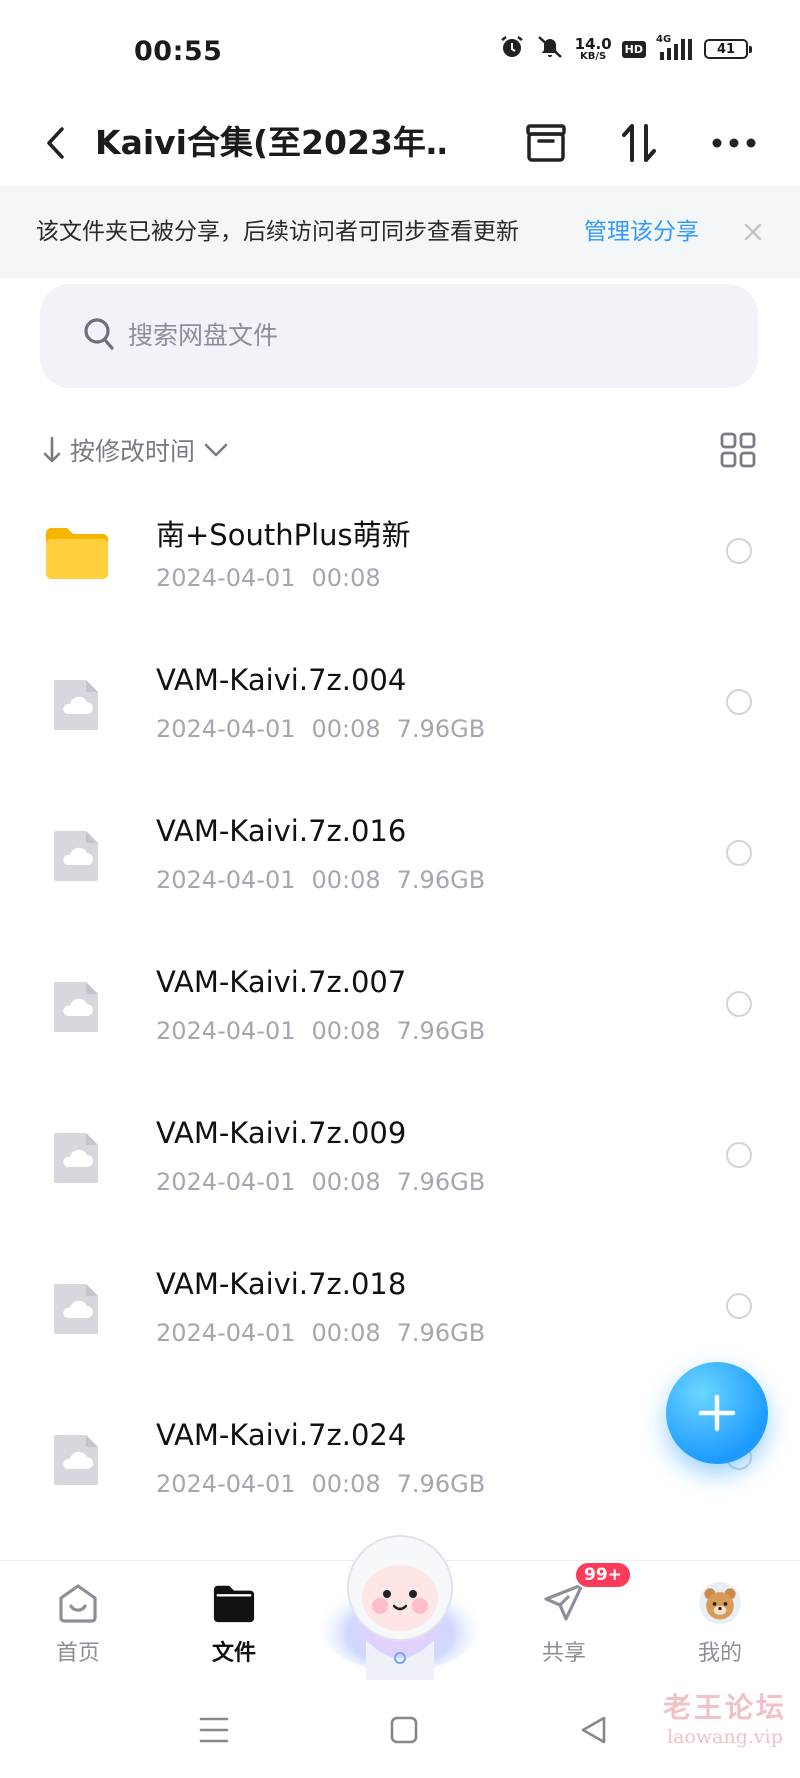  Describe the element at coordinates (203, 335) in the screenshot. I see `search-placeholder: 搜索网盘文件` at that location.